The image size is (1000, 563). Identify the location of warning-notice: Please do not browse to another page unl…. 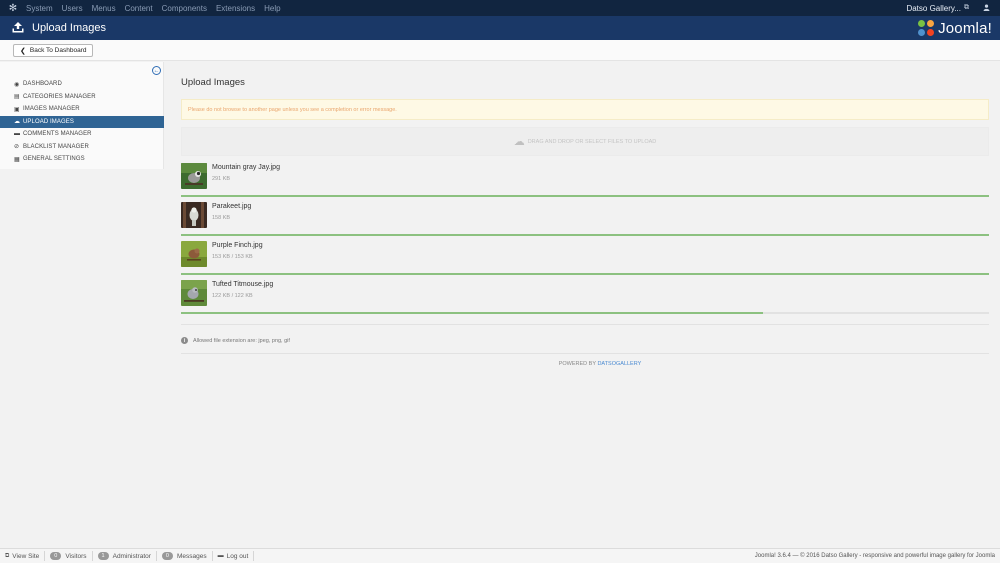
(585, 109).